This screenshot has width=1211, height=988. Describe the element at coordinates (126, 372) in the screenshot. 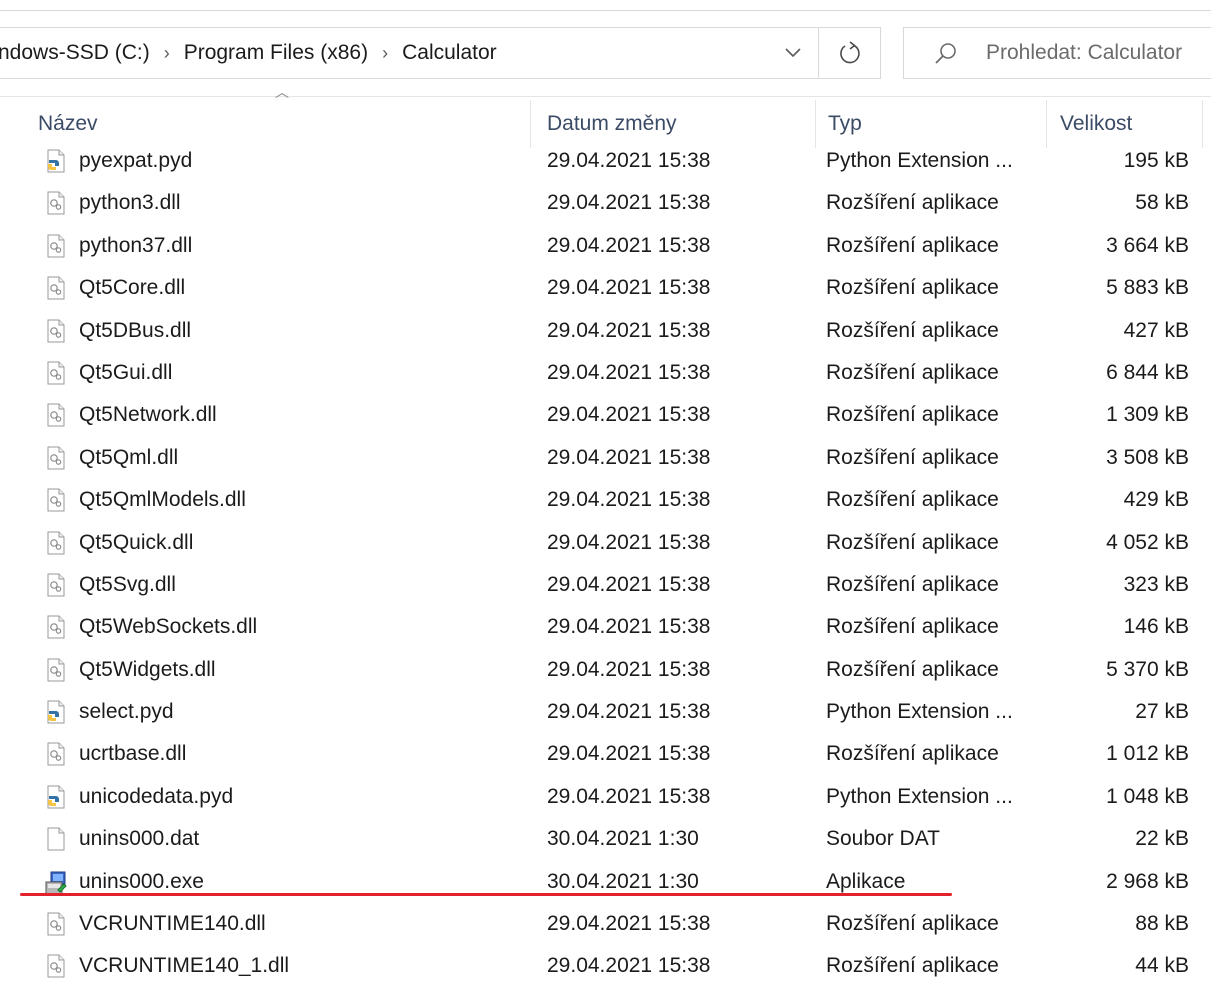

I see `file-name: Qt5Gui.dll` at that location.